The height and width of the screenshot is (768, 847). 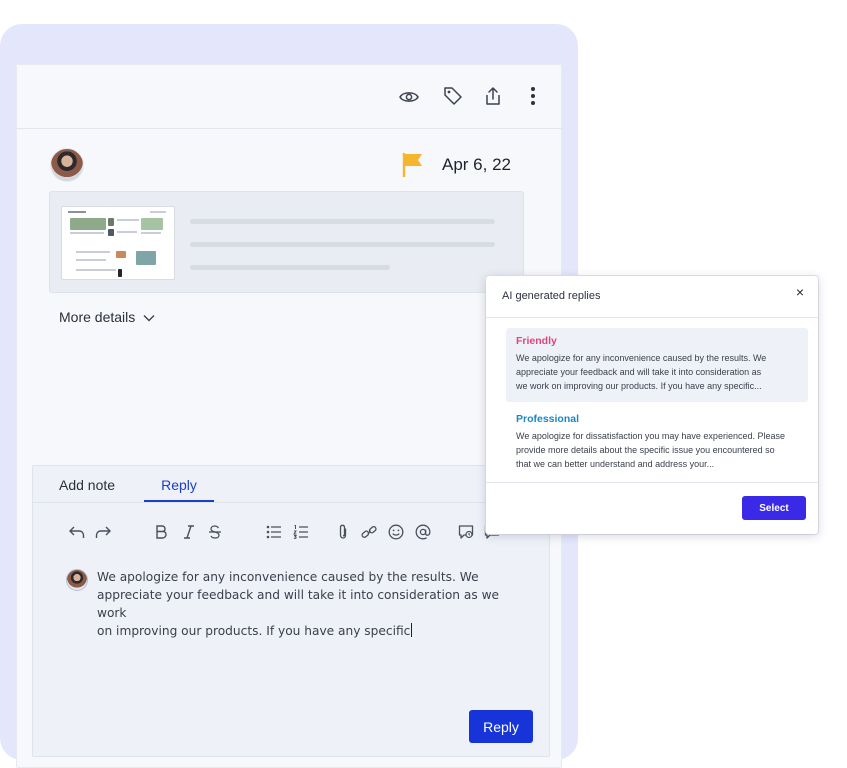 What do you see at coordinates (423, 532) in the screenshot?
I see `mention-icon` at bounding box center [423, 532].